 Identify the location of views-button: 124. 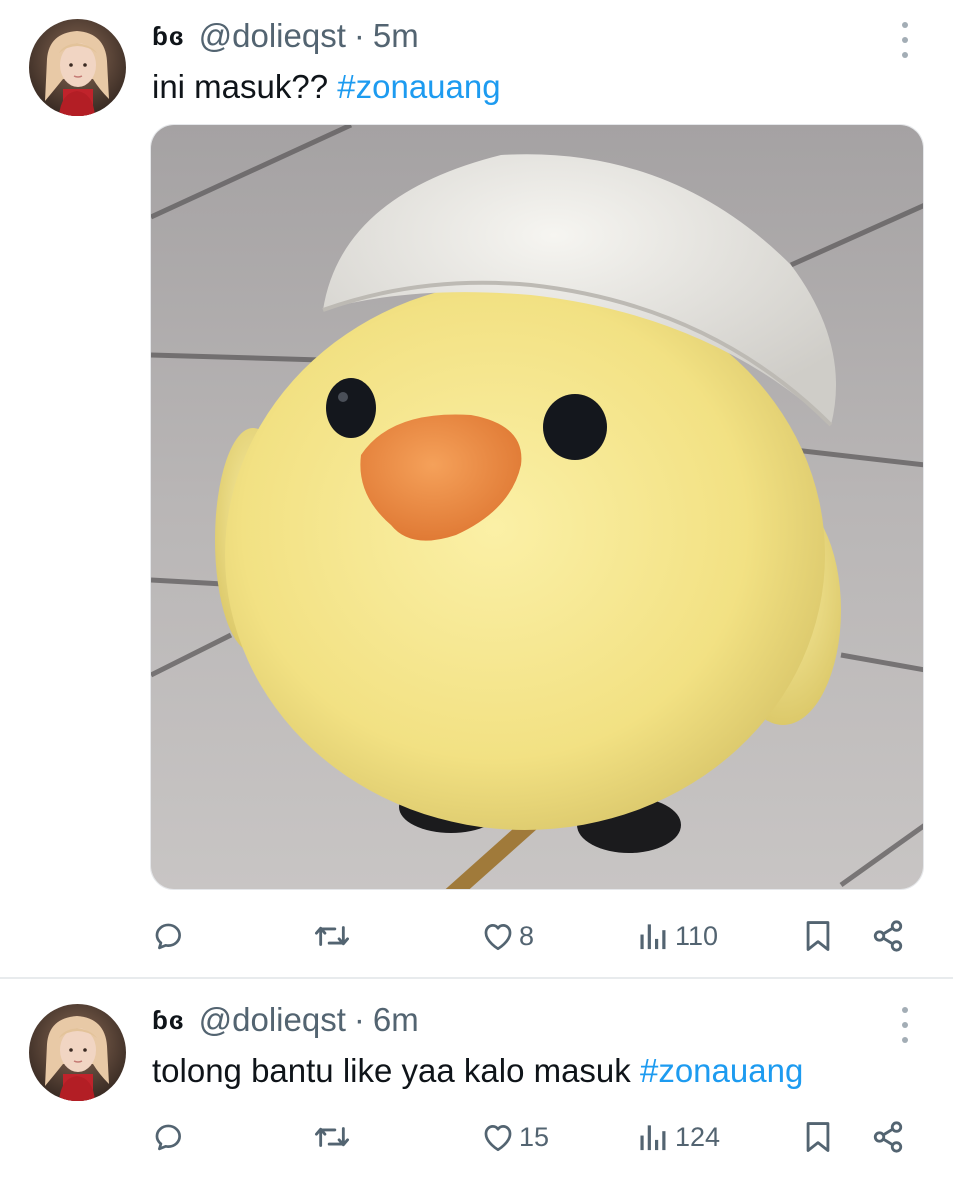
(679, 1137).